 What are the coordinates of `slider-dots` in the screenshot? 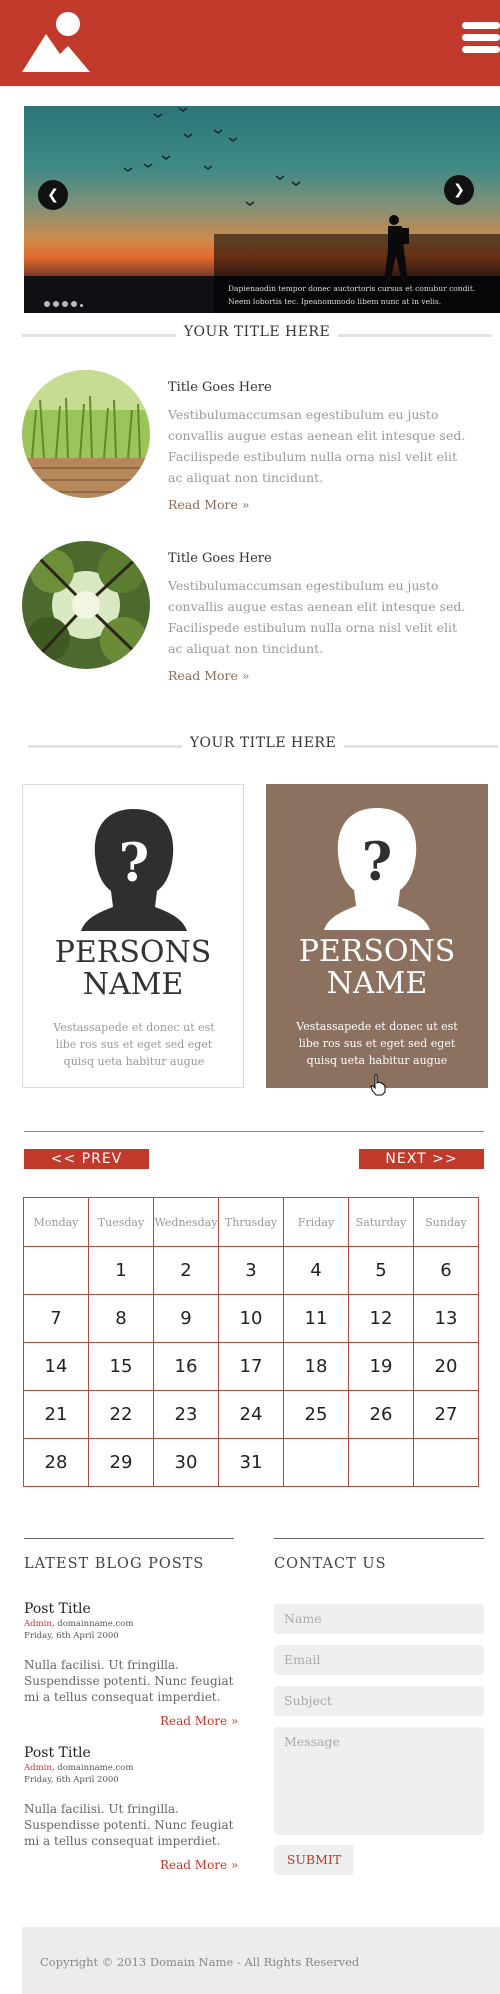 It's located at (65, 301).